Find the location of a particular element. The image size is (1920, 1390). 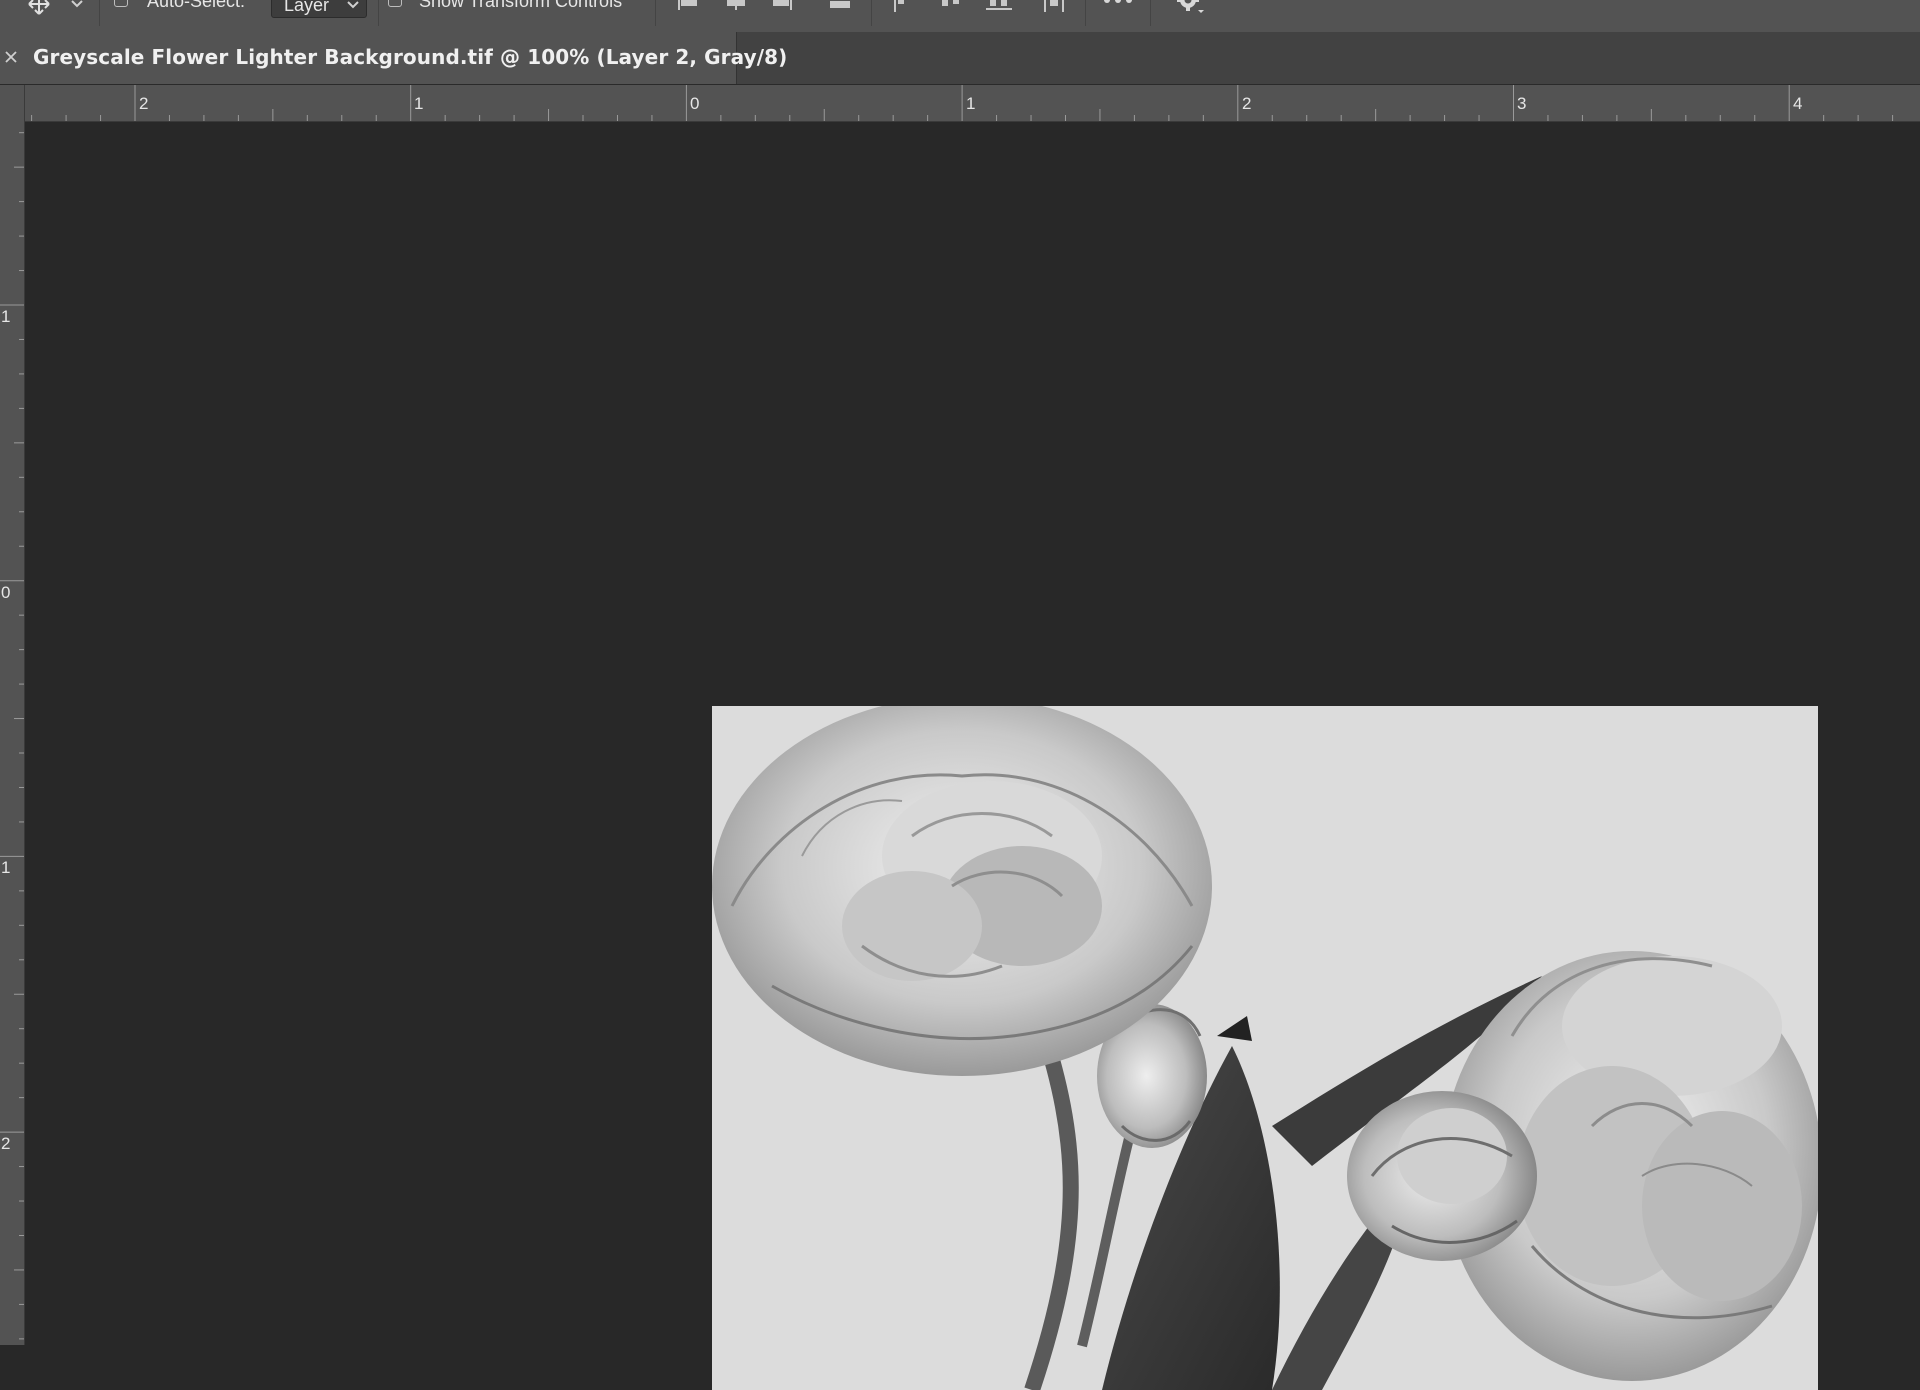

show-transform-controls-label: Show Transform Controls is located at coordinates (521, 5).